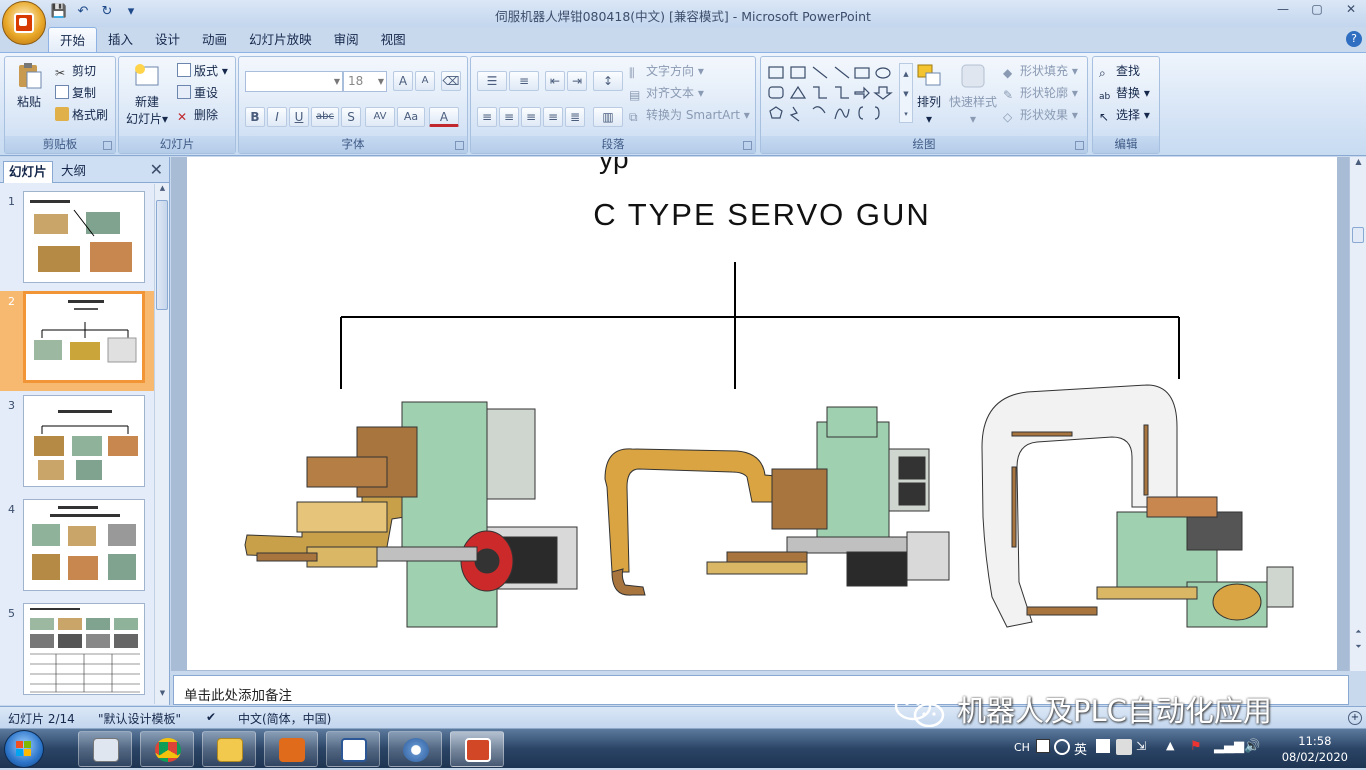 The image size is (1366, 770). What do you see at coordinates (75, 93) in the screenshot?
I see `copy-button: 复制` at bounding box center [75, 93].